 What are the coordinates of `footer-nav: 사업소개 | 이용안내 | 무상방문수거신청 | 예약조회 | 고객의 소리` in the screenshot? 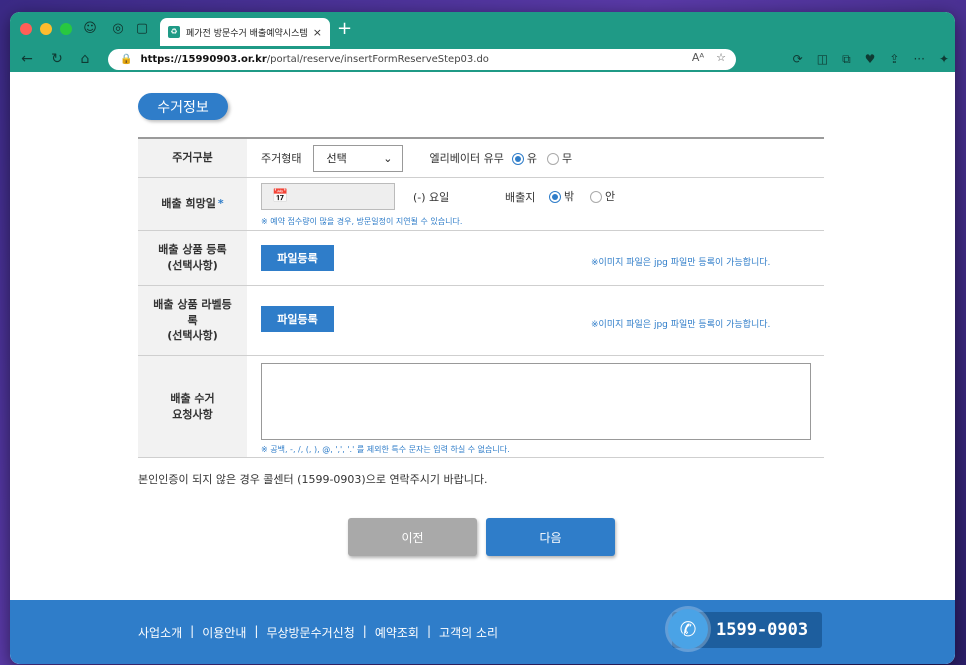 It's located at (318, 632).